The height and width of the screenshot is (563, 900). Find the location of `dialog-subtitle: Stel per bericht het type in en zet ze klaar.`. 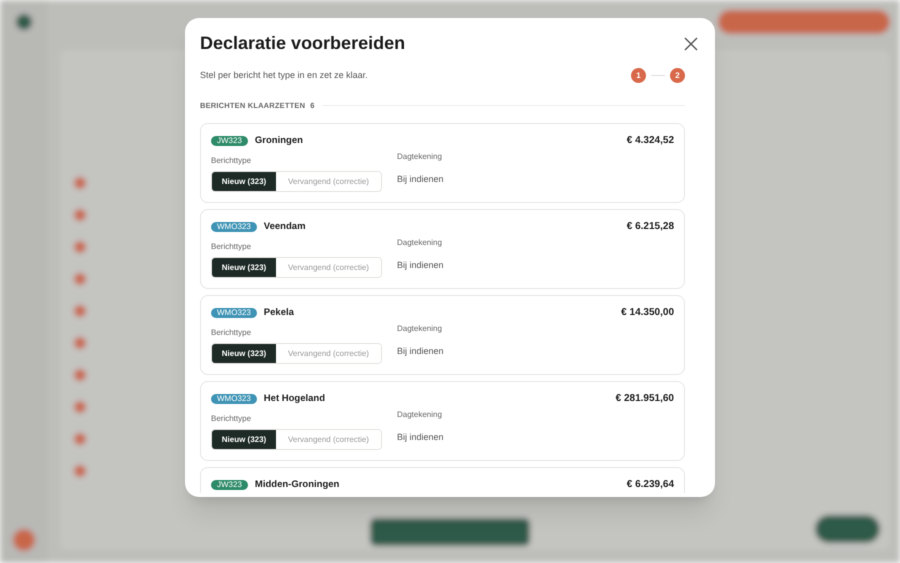

dialog-subtitle: Stel per bericht het type in en zet ze klaar. is located at coordinates (284, 75).